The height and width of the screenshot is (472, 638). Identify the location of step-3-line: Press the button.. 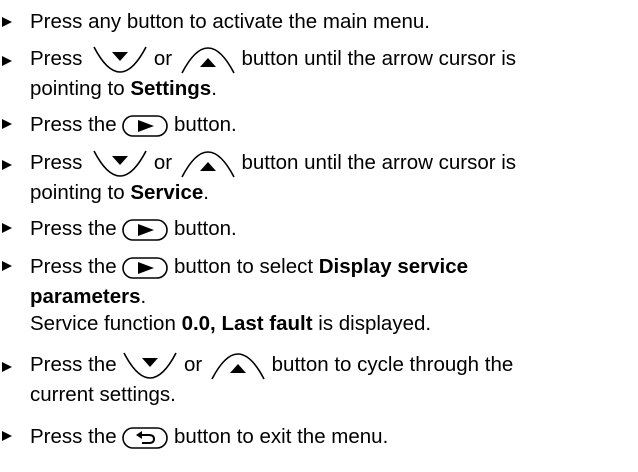
(333, 124).